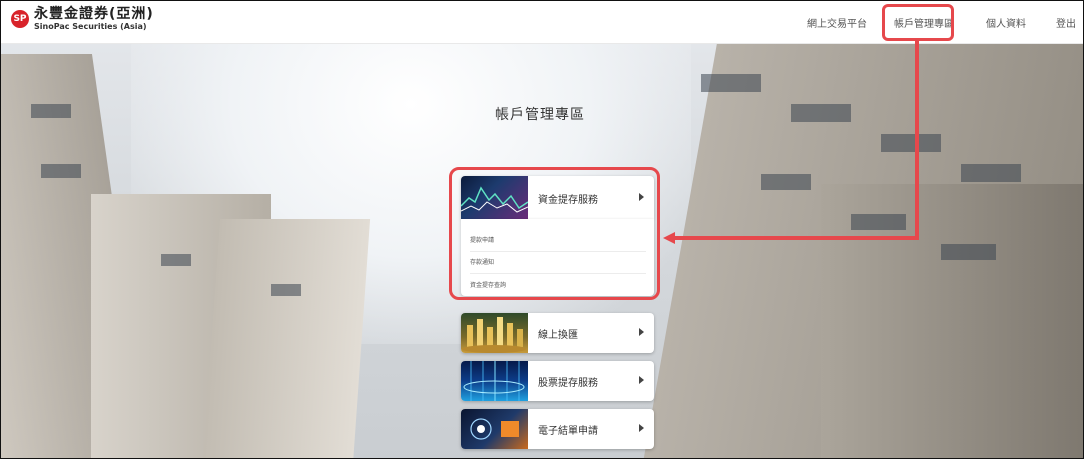  Describe the element at coordinates (918, 22) in the screenshot. I see `highlight-box-nav` at that location.